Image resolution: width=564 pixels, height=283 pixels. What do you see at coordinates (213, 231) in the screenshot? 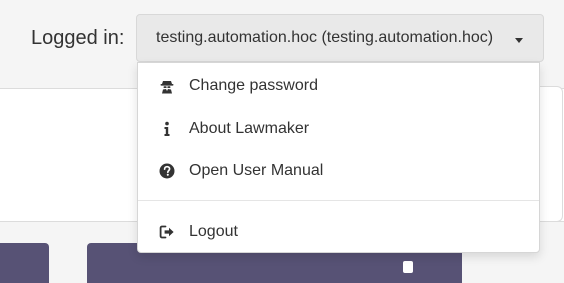
I see `menu-item-label: Logout` at bounding box center [213, 231].